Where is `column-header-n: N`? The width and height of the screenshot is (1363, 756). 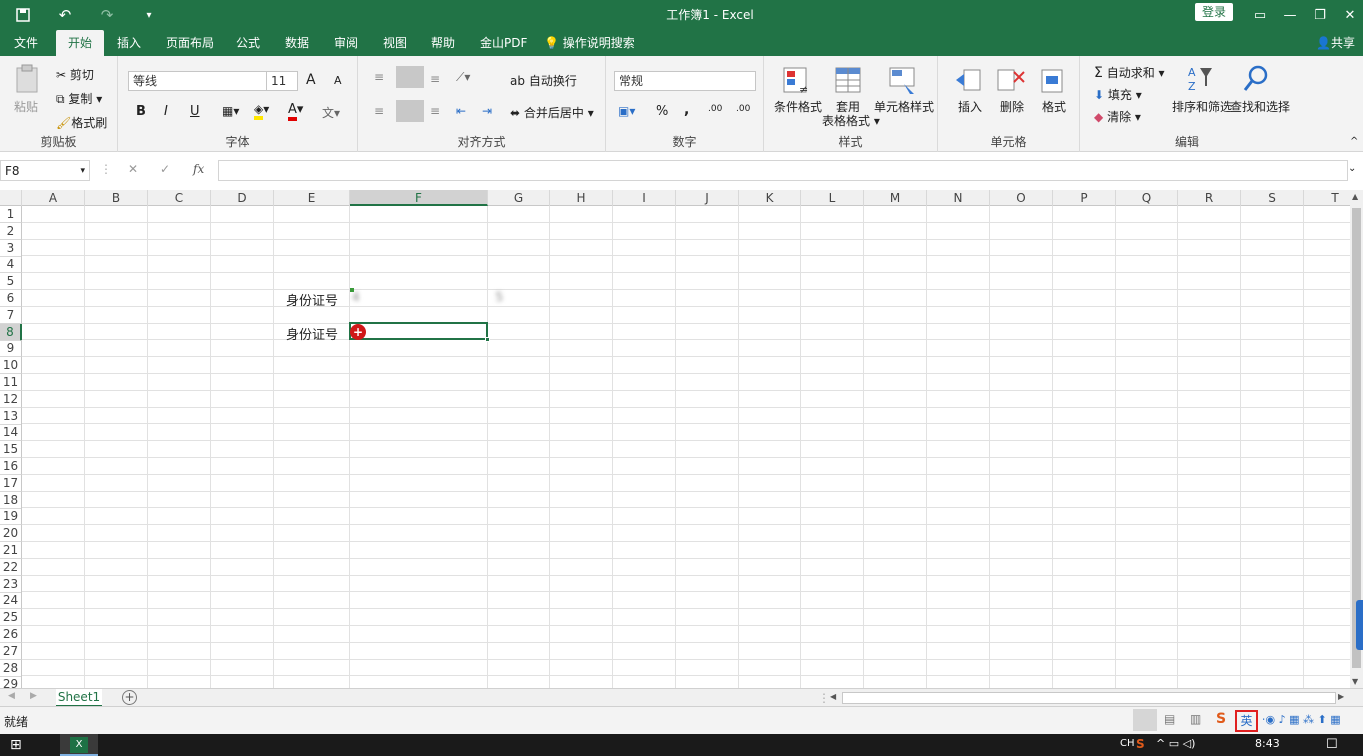 column-header-n: N is located at coordinates (958, 198).